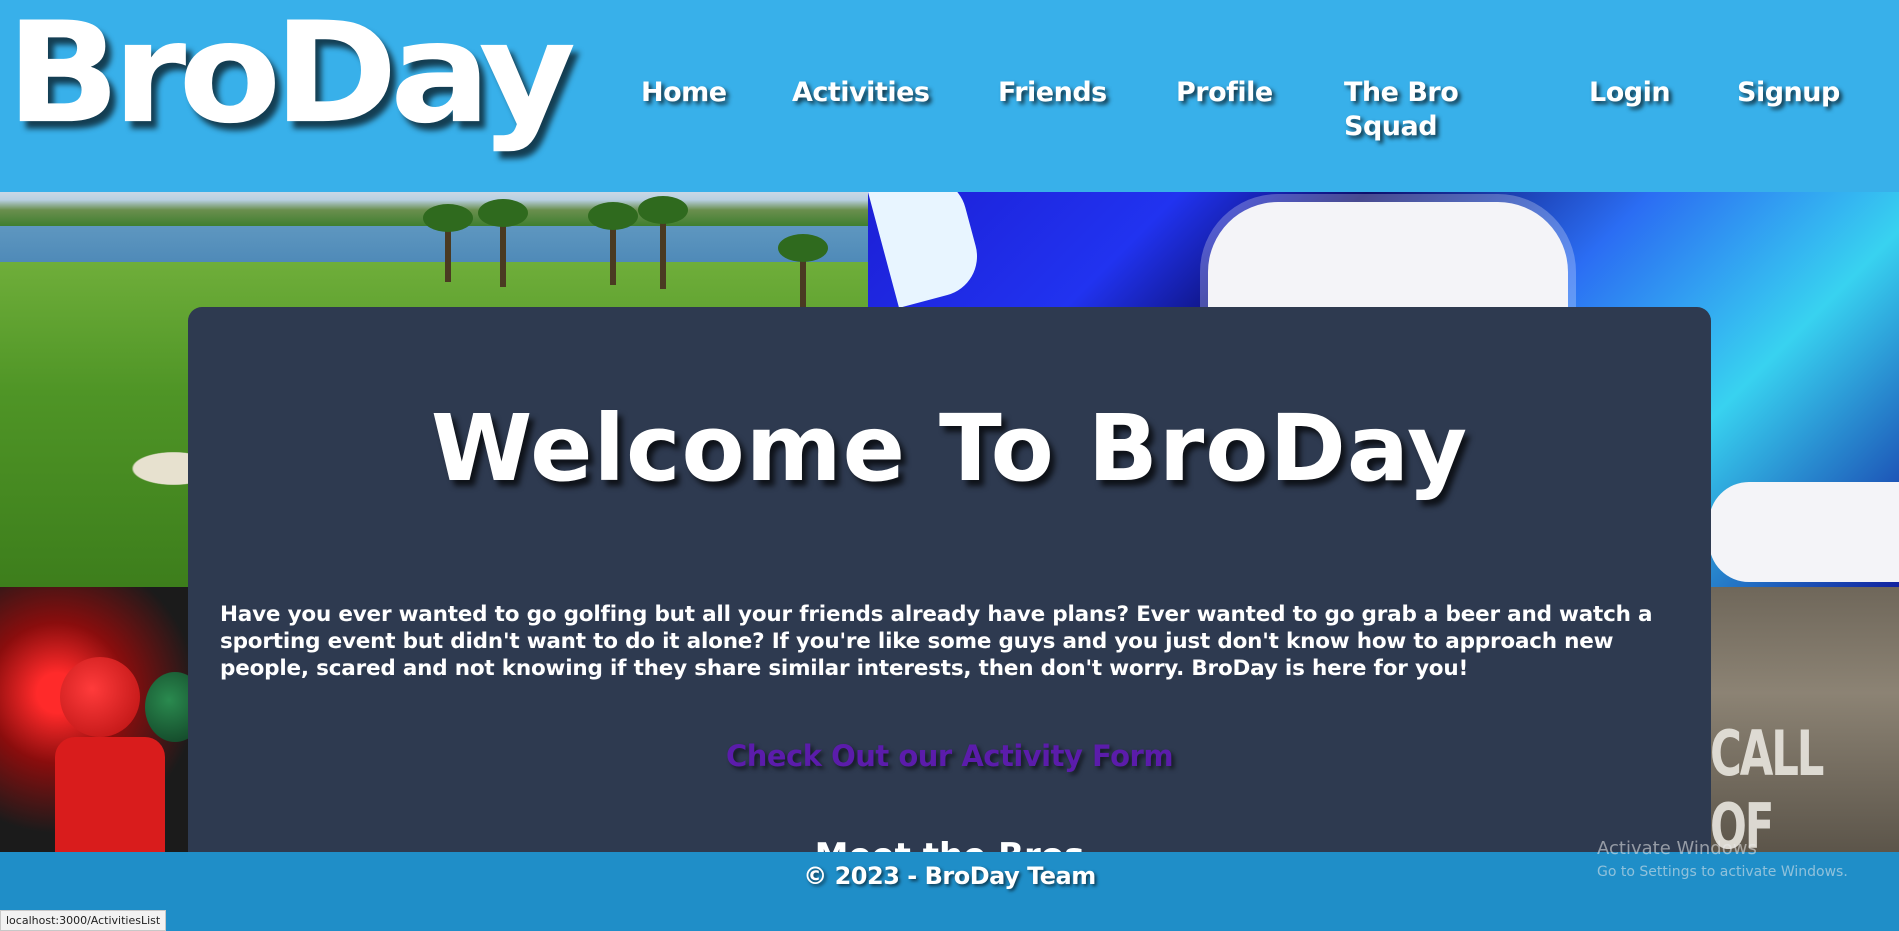 This screenshot has width=1899, height=931. I want to click on nav-bro-squad-line2: Squad, so click(1391, 126).